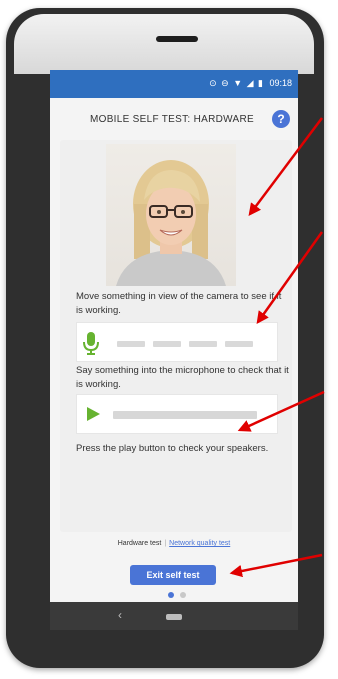 This screenshot has height=679, width=338. Describe the element at coordinates (177, 39) in the screenshot. I see `phone-speaker` at that location.